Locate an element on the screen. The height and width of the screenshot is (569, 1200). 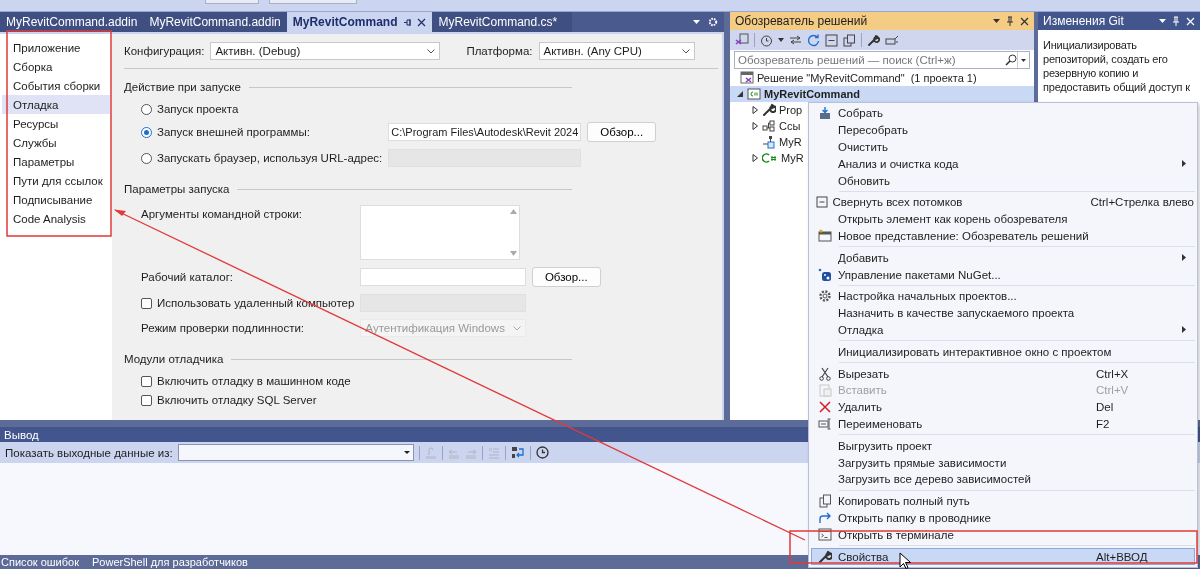
section-heading: Действие при запуске is located at coordinates (182, 87).